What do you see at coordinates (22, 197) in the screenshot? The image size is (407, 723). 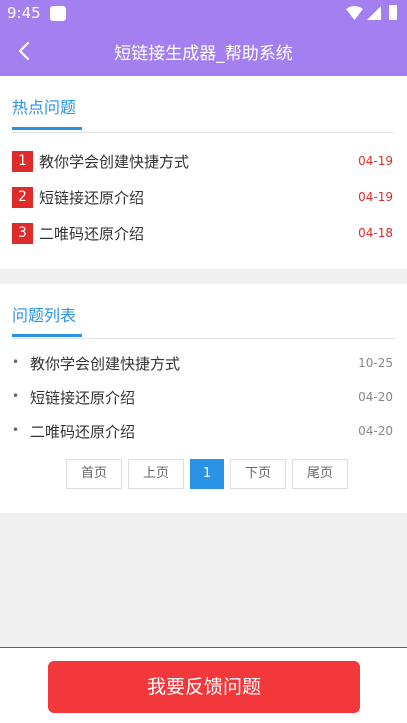 I see `rank-badge: 2` at bounding box center [22, 197].